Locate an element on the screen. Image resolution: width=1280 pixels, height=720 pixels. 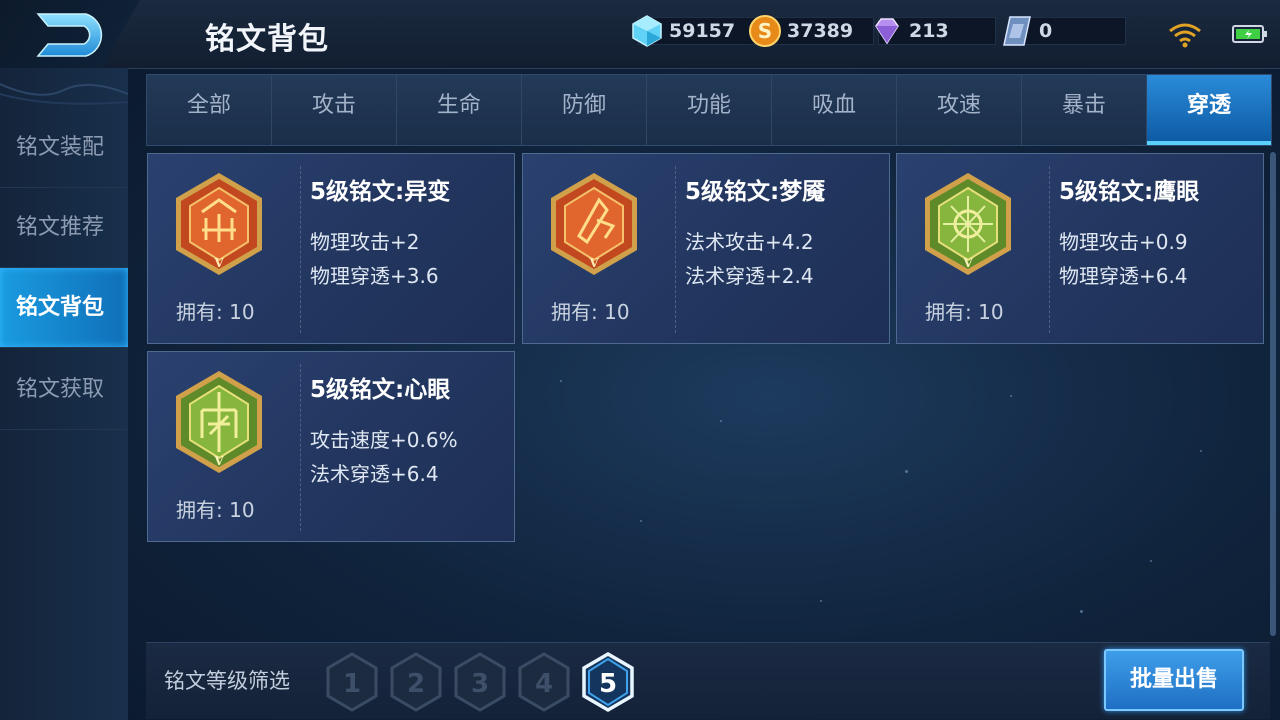
level-filter-2-button: 2 is located at coordinates (416, 682).